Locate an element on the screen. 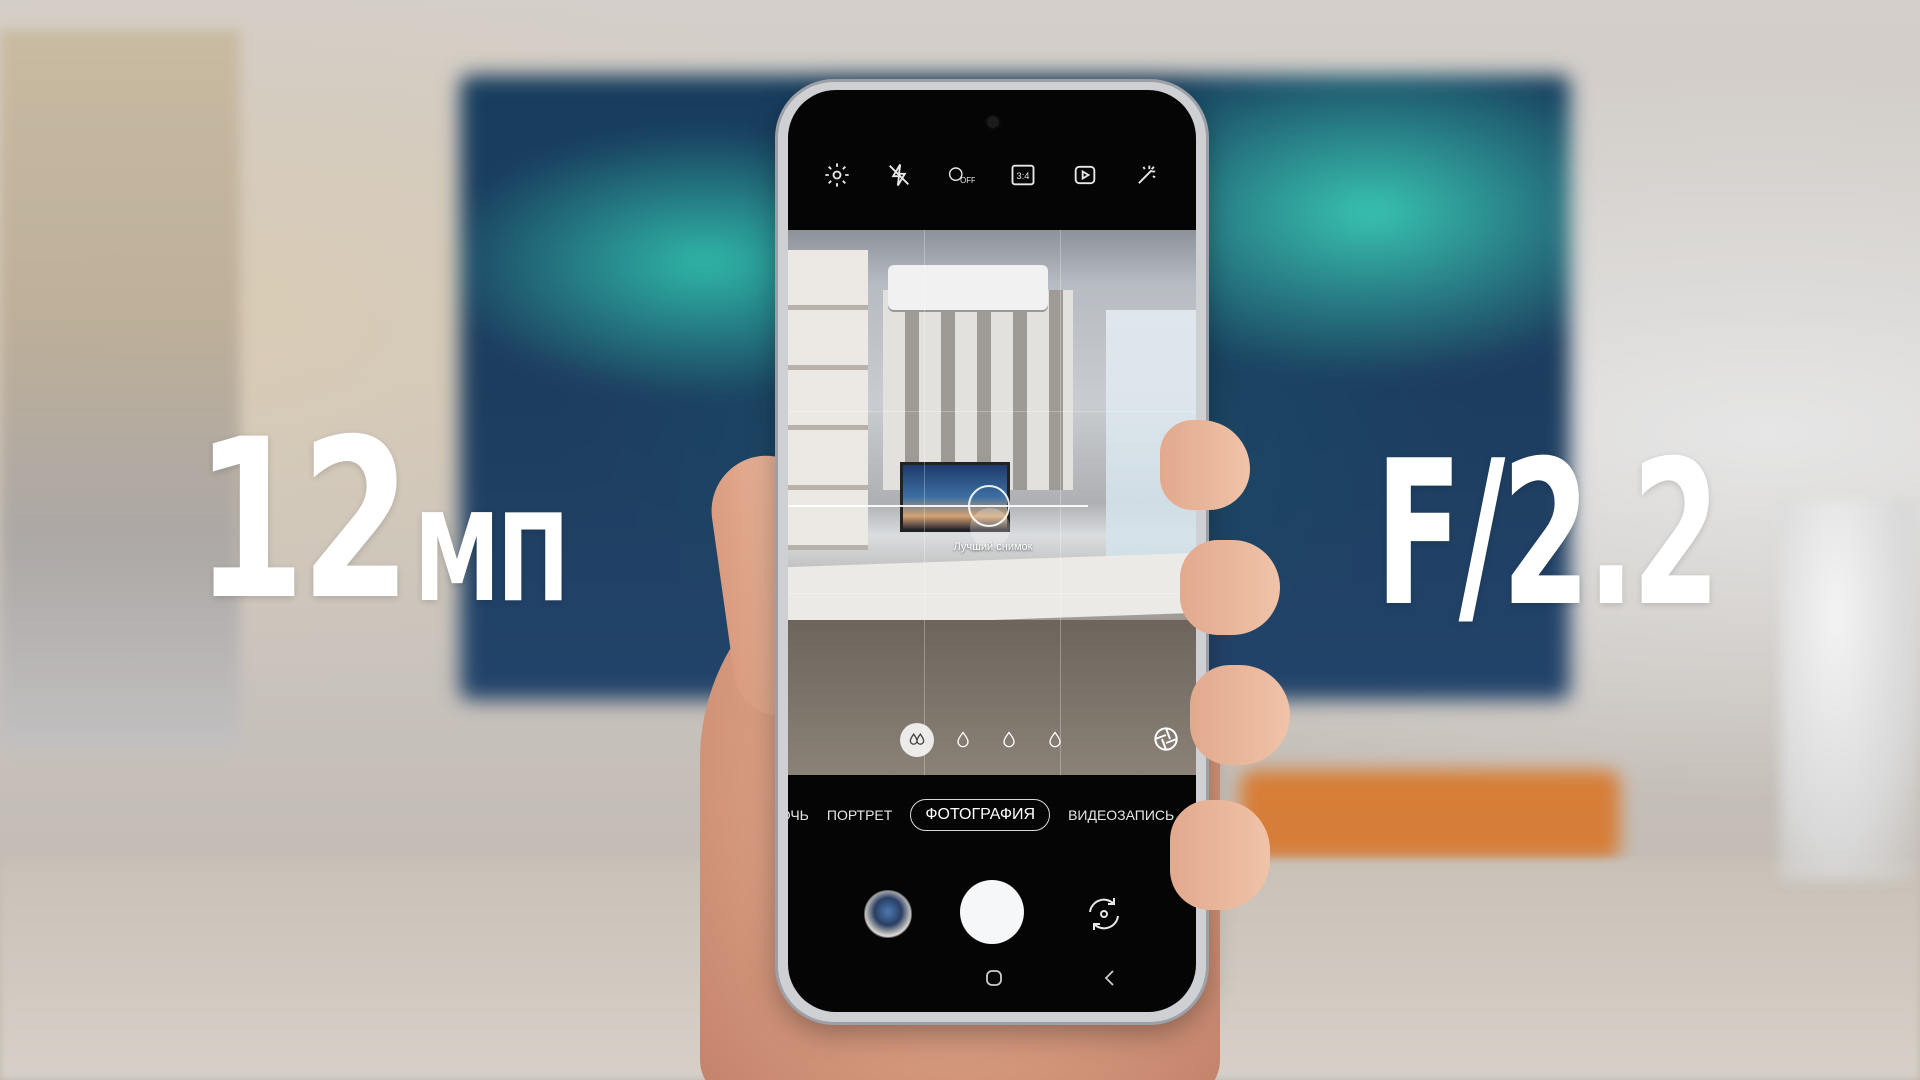 The width and height of the screenshot is (1920, 1080). aspect-ratio-label: 3:4 is located at coordinates (1023, 176).